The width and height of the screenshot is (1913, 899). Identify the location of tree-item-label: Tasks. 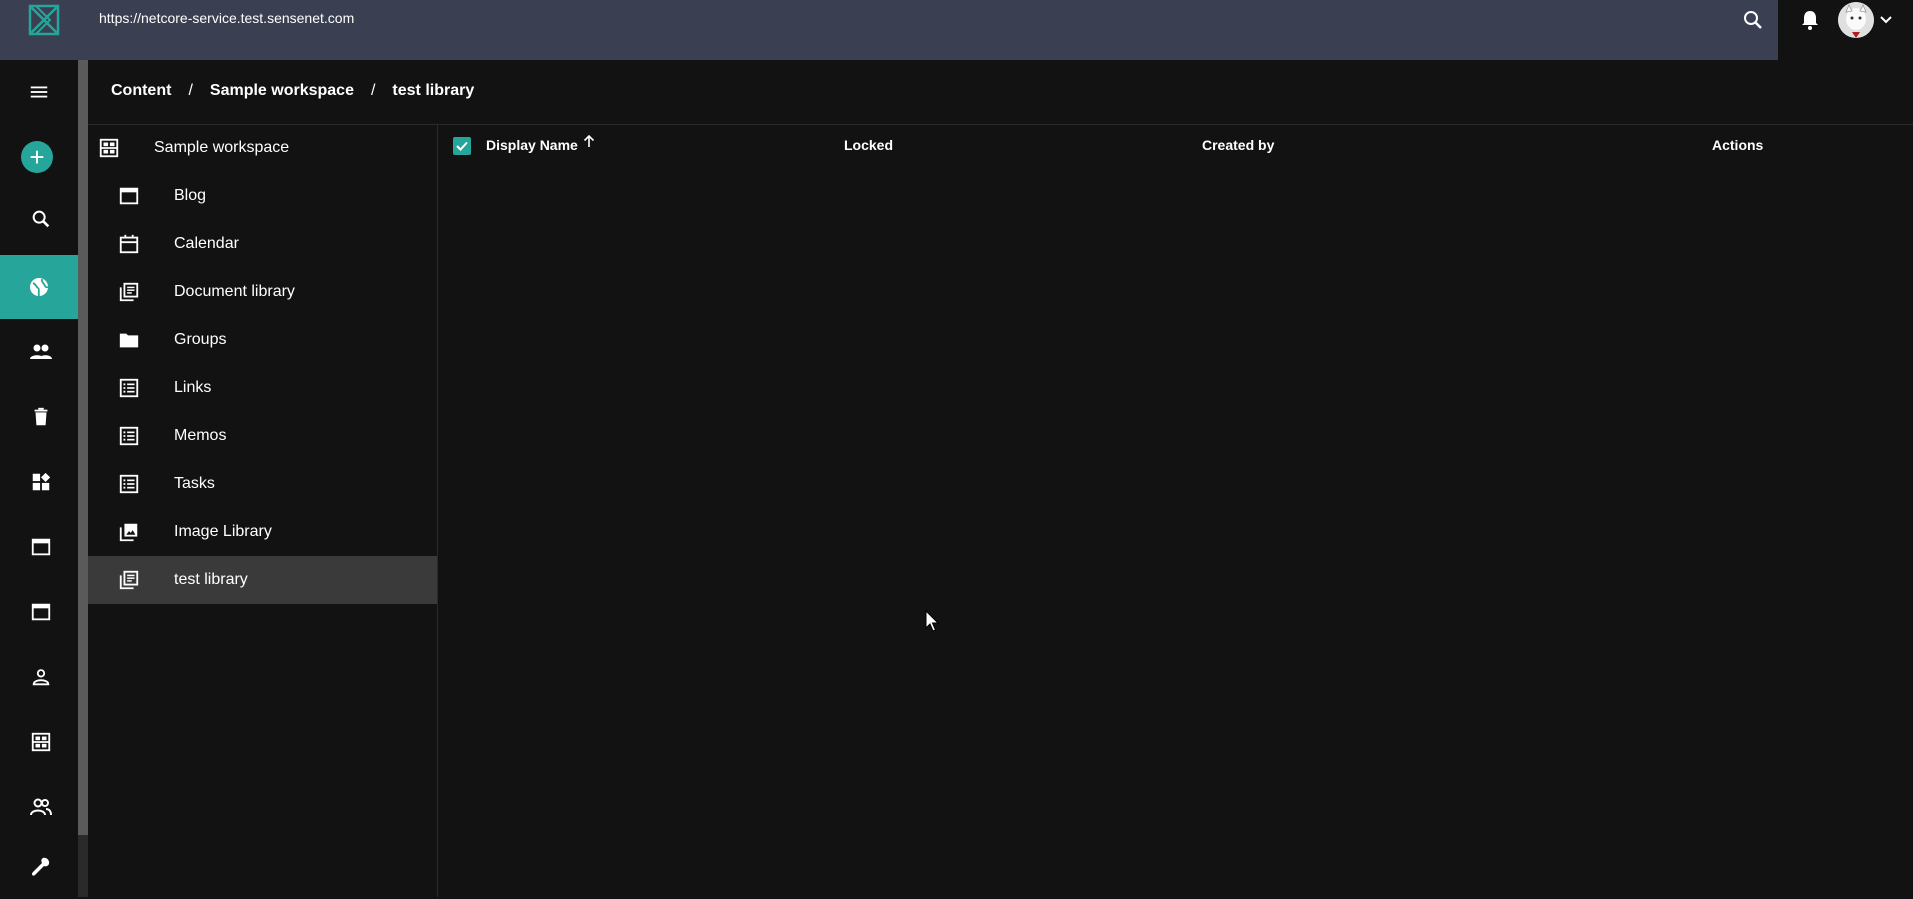
(194, 483).